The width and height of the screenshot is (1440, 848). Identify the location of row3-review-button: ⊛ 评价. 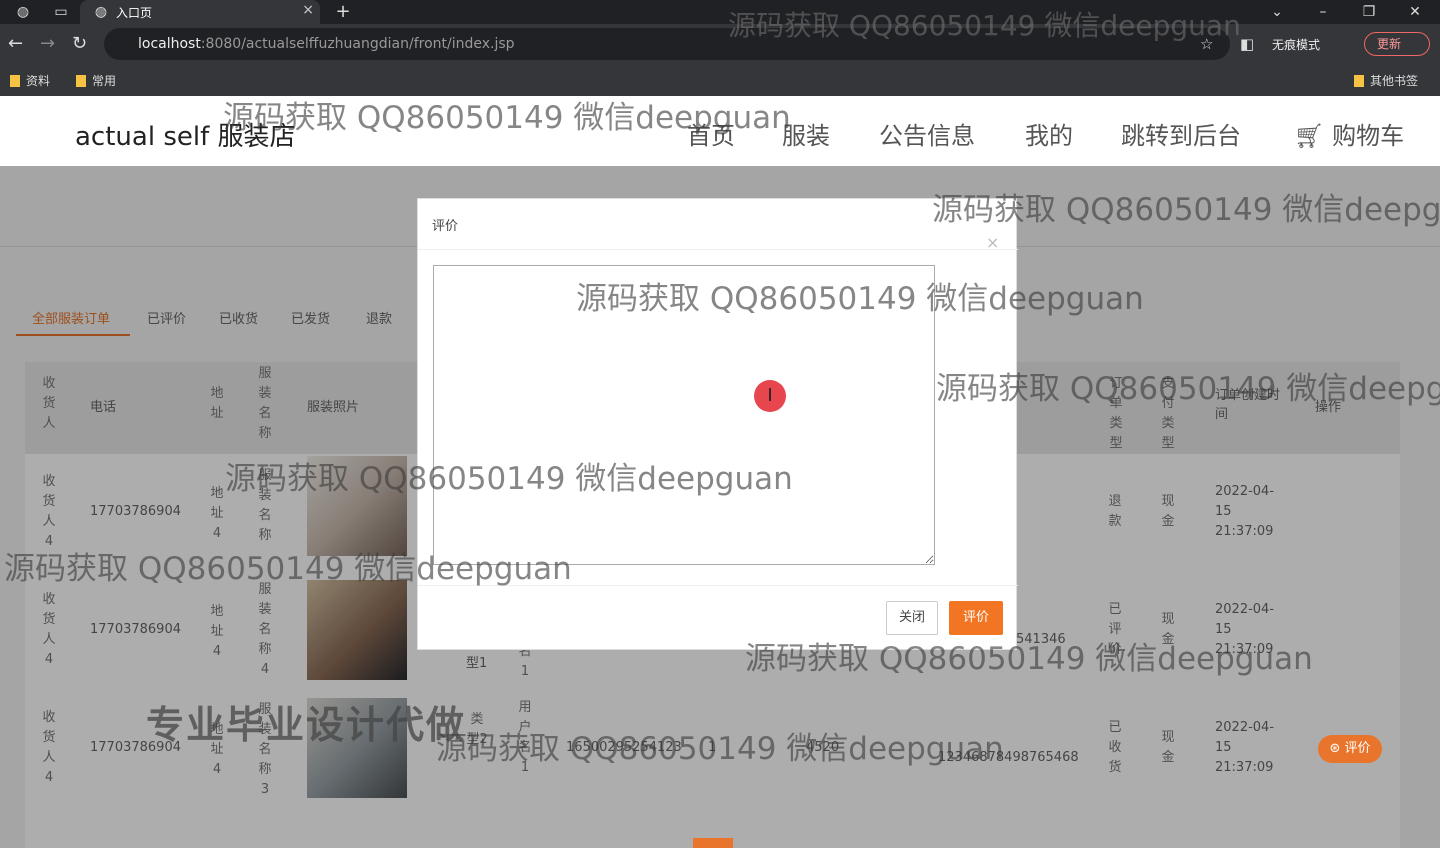
(1350, 749).